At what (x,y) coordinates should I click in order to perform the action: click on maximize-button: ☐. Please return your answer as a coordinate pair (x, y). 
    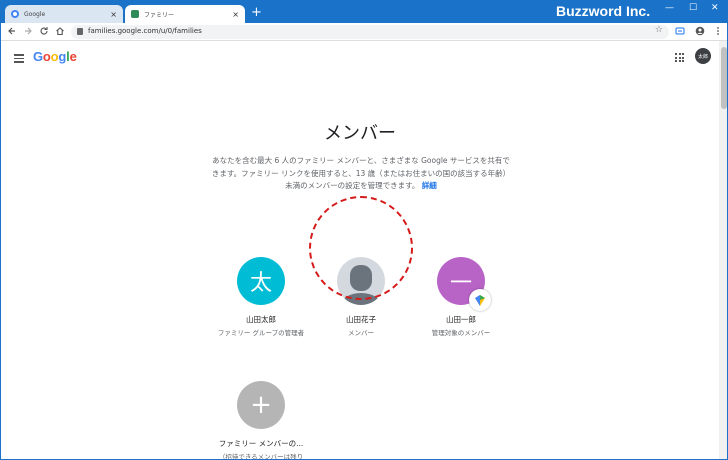
    Looking at the image, I should click on (693, 8).